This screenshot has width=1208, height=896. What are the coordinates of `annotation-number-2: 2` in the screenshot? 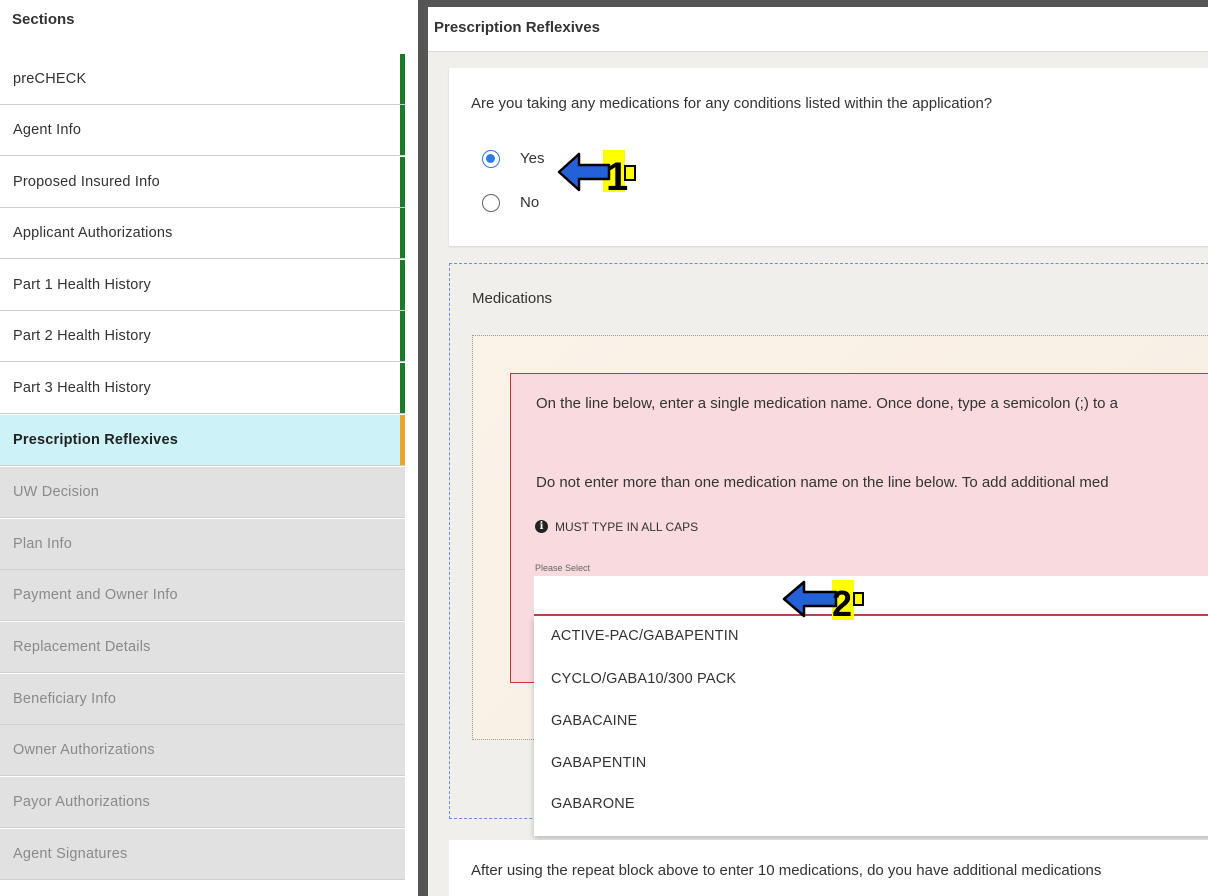 It's located at (842, 603).